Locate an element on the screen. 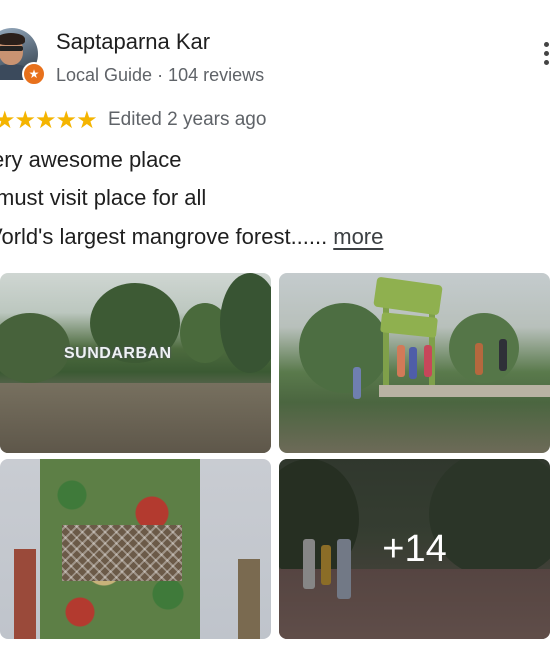  review-text-line-1: ery awesome place is located at coordinates (91, 159).